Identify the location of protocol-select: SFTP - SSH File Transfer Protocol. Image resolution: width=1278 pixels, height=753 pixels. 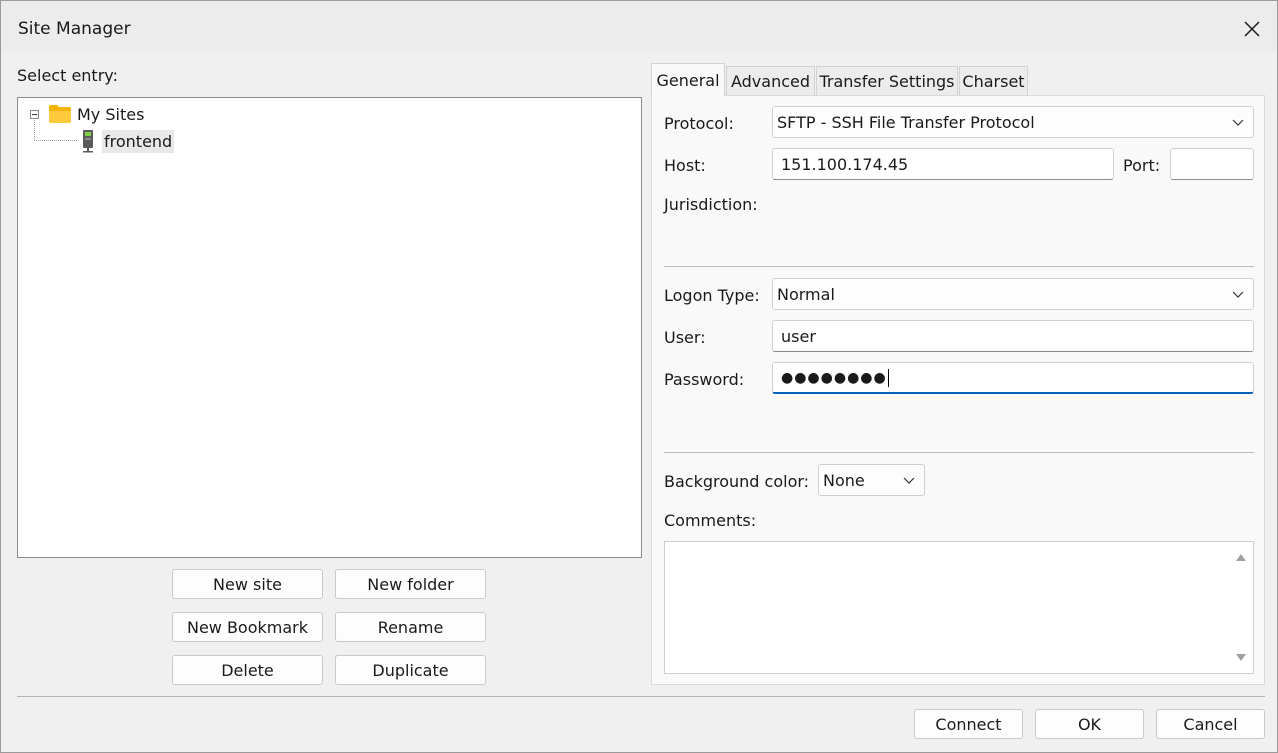
(1013, 122).